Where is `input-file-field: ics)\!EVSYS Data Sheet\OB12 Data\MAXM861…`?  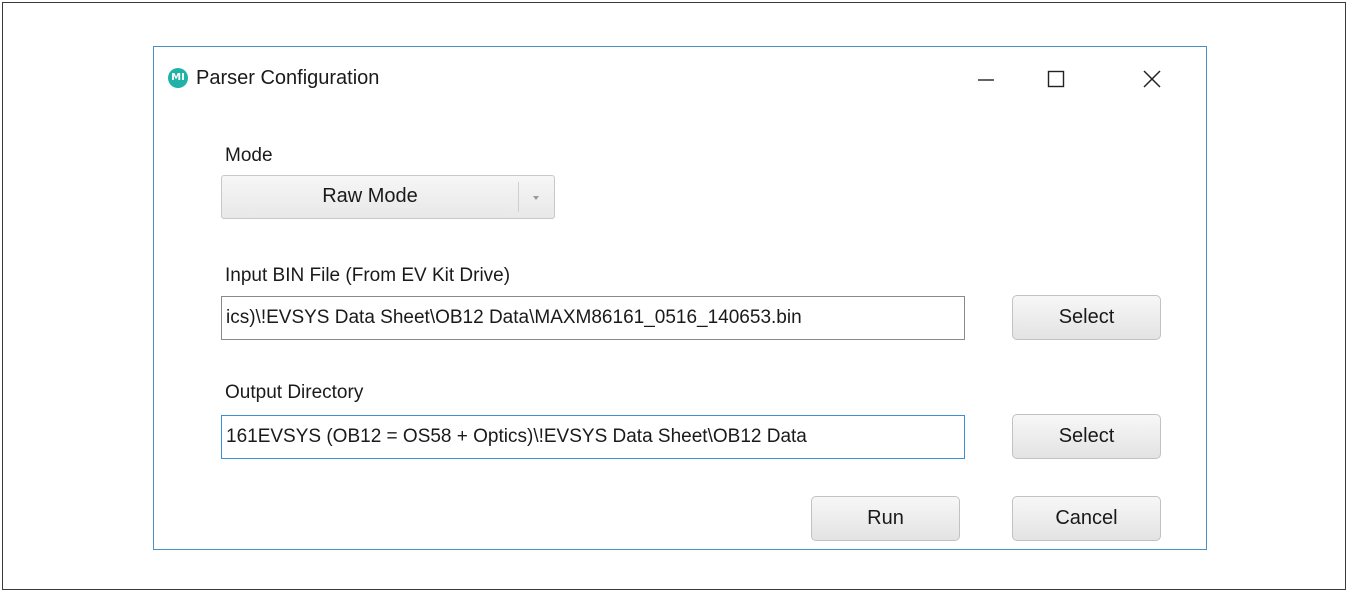 input-file-field: ics)\!EVSYS Data Sheet\OB12 Data\MAXM861… is located at coordinates (593, 318).